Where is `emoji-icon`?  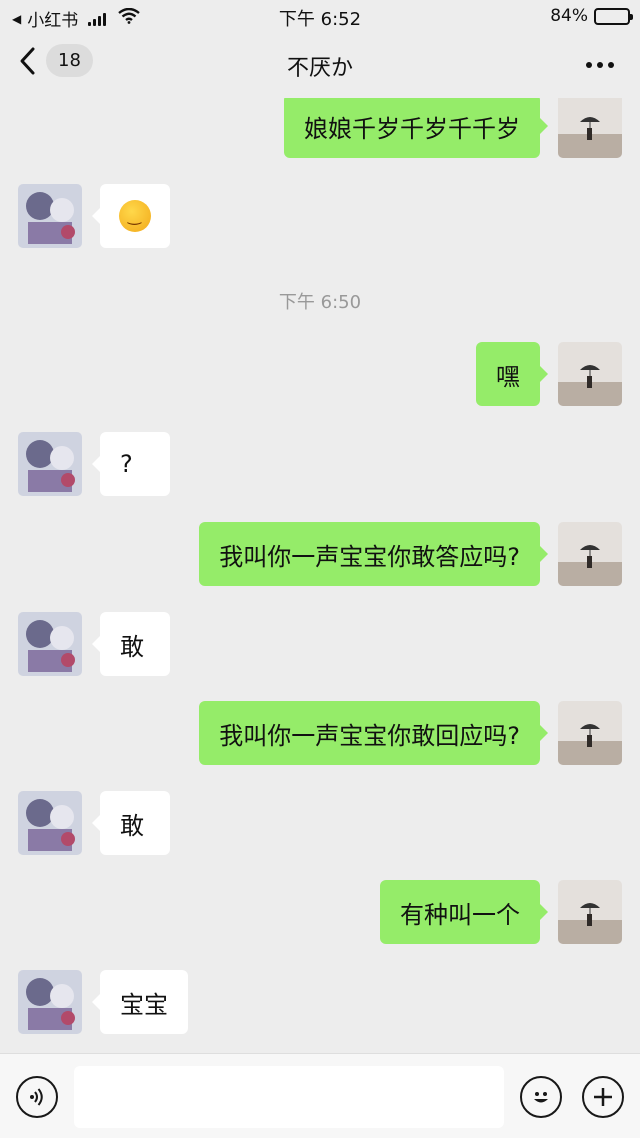 emoji-icon is located at coordinates (541, 1097).